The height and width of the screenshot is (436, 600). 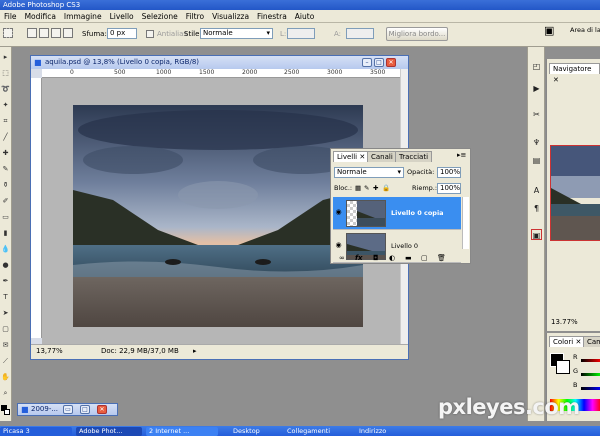 I want to click on taskbar-item-address: Indirizzo, so click(x=386, y=431).